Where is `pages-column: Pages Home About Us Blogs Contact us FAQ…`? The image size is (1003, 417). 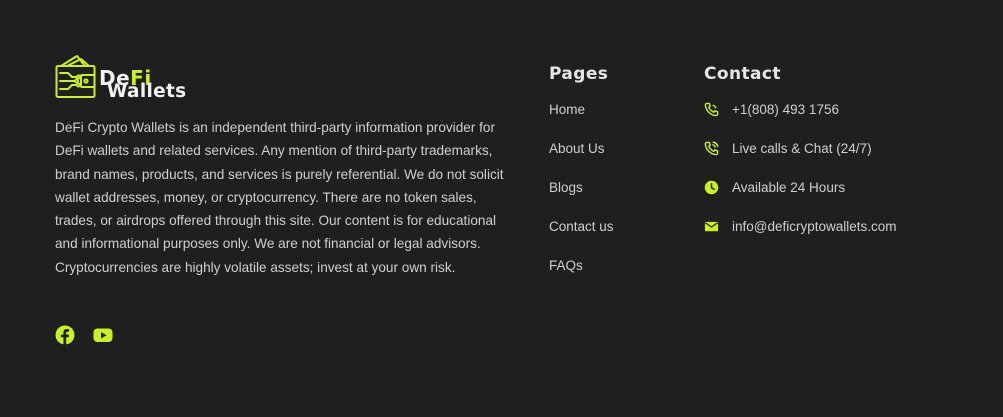
pages-column: Pages Home About Us Blogs Contact us FAQ… is located at coordinates (614, 180).